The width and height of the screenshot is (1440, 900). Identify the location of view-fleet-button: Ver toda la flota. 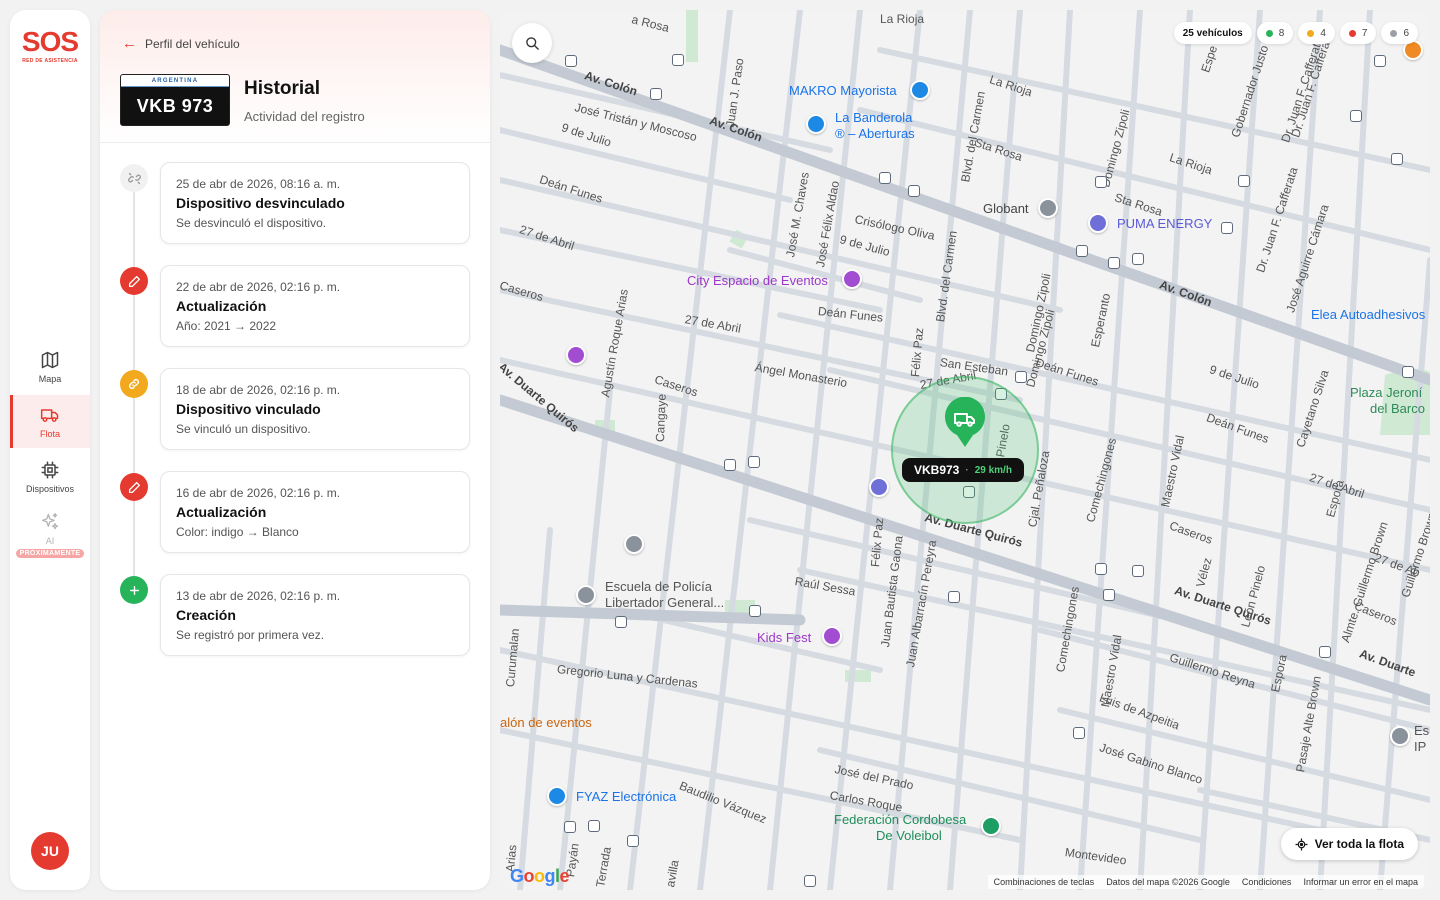
(1349, 844).